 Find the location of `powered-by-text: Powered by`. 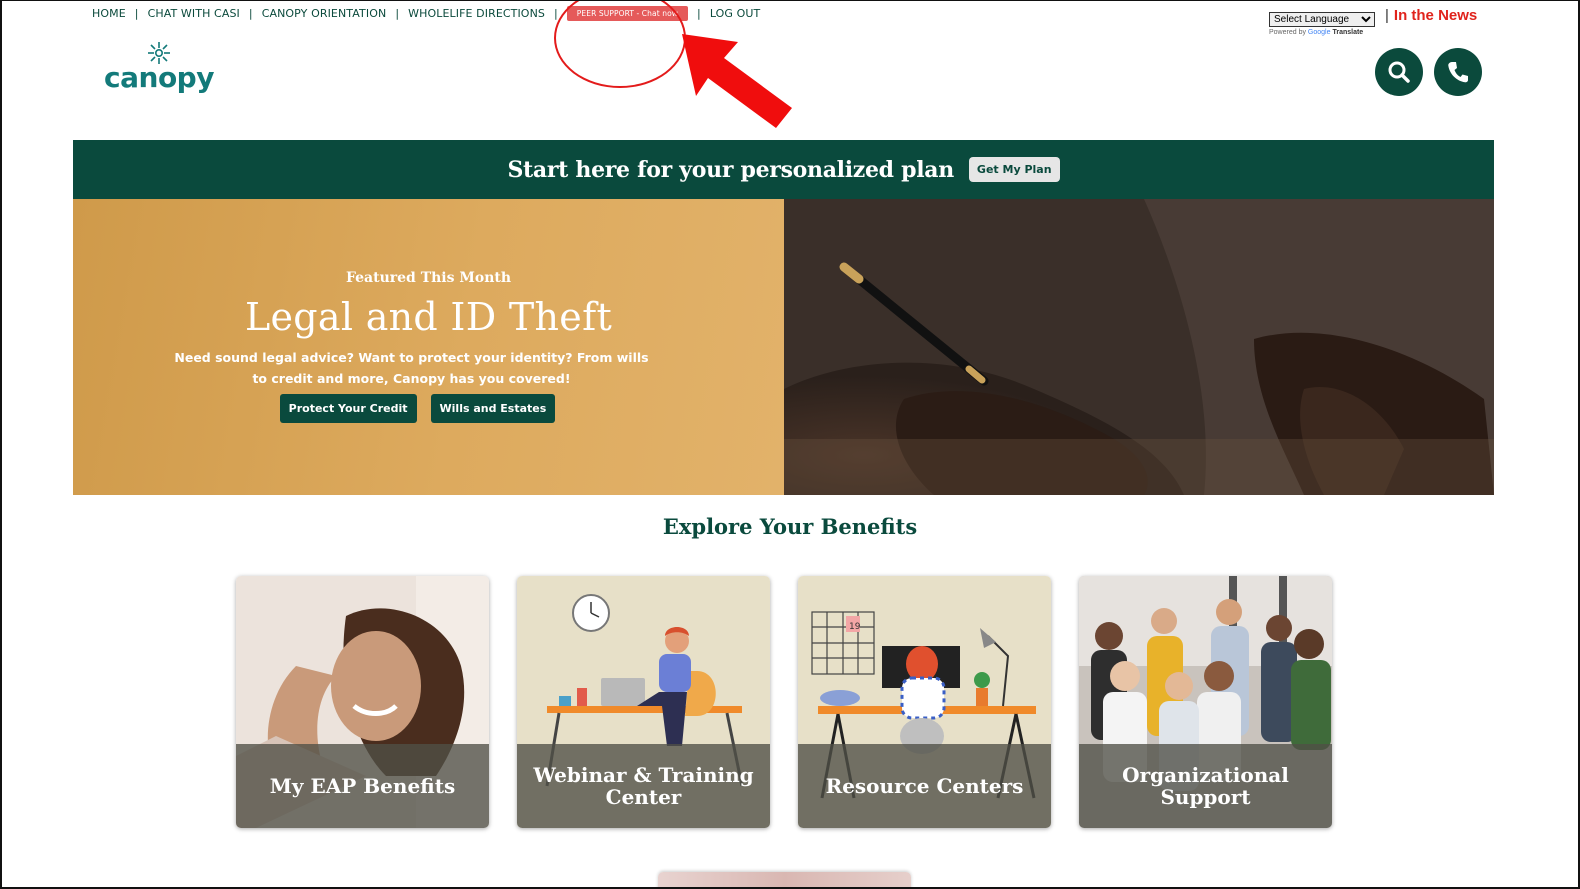

powered-by-text: Powered by is located at coordinates (1287, 32).